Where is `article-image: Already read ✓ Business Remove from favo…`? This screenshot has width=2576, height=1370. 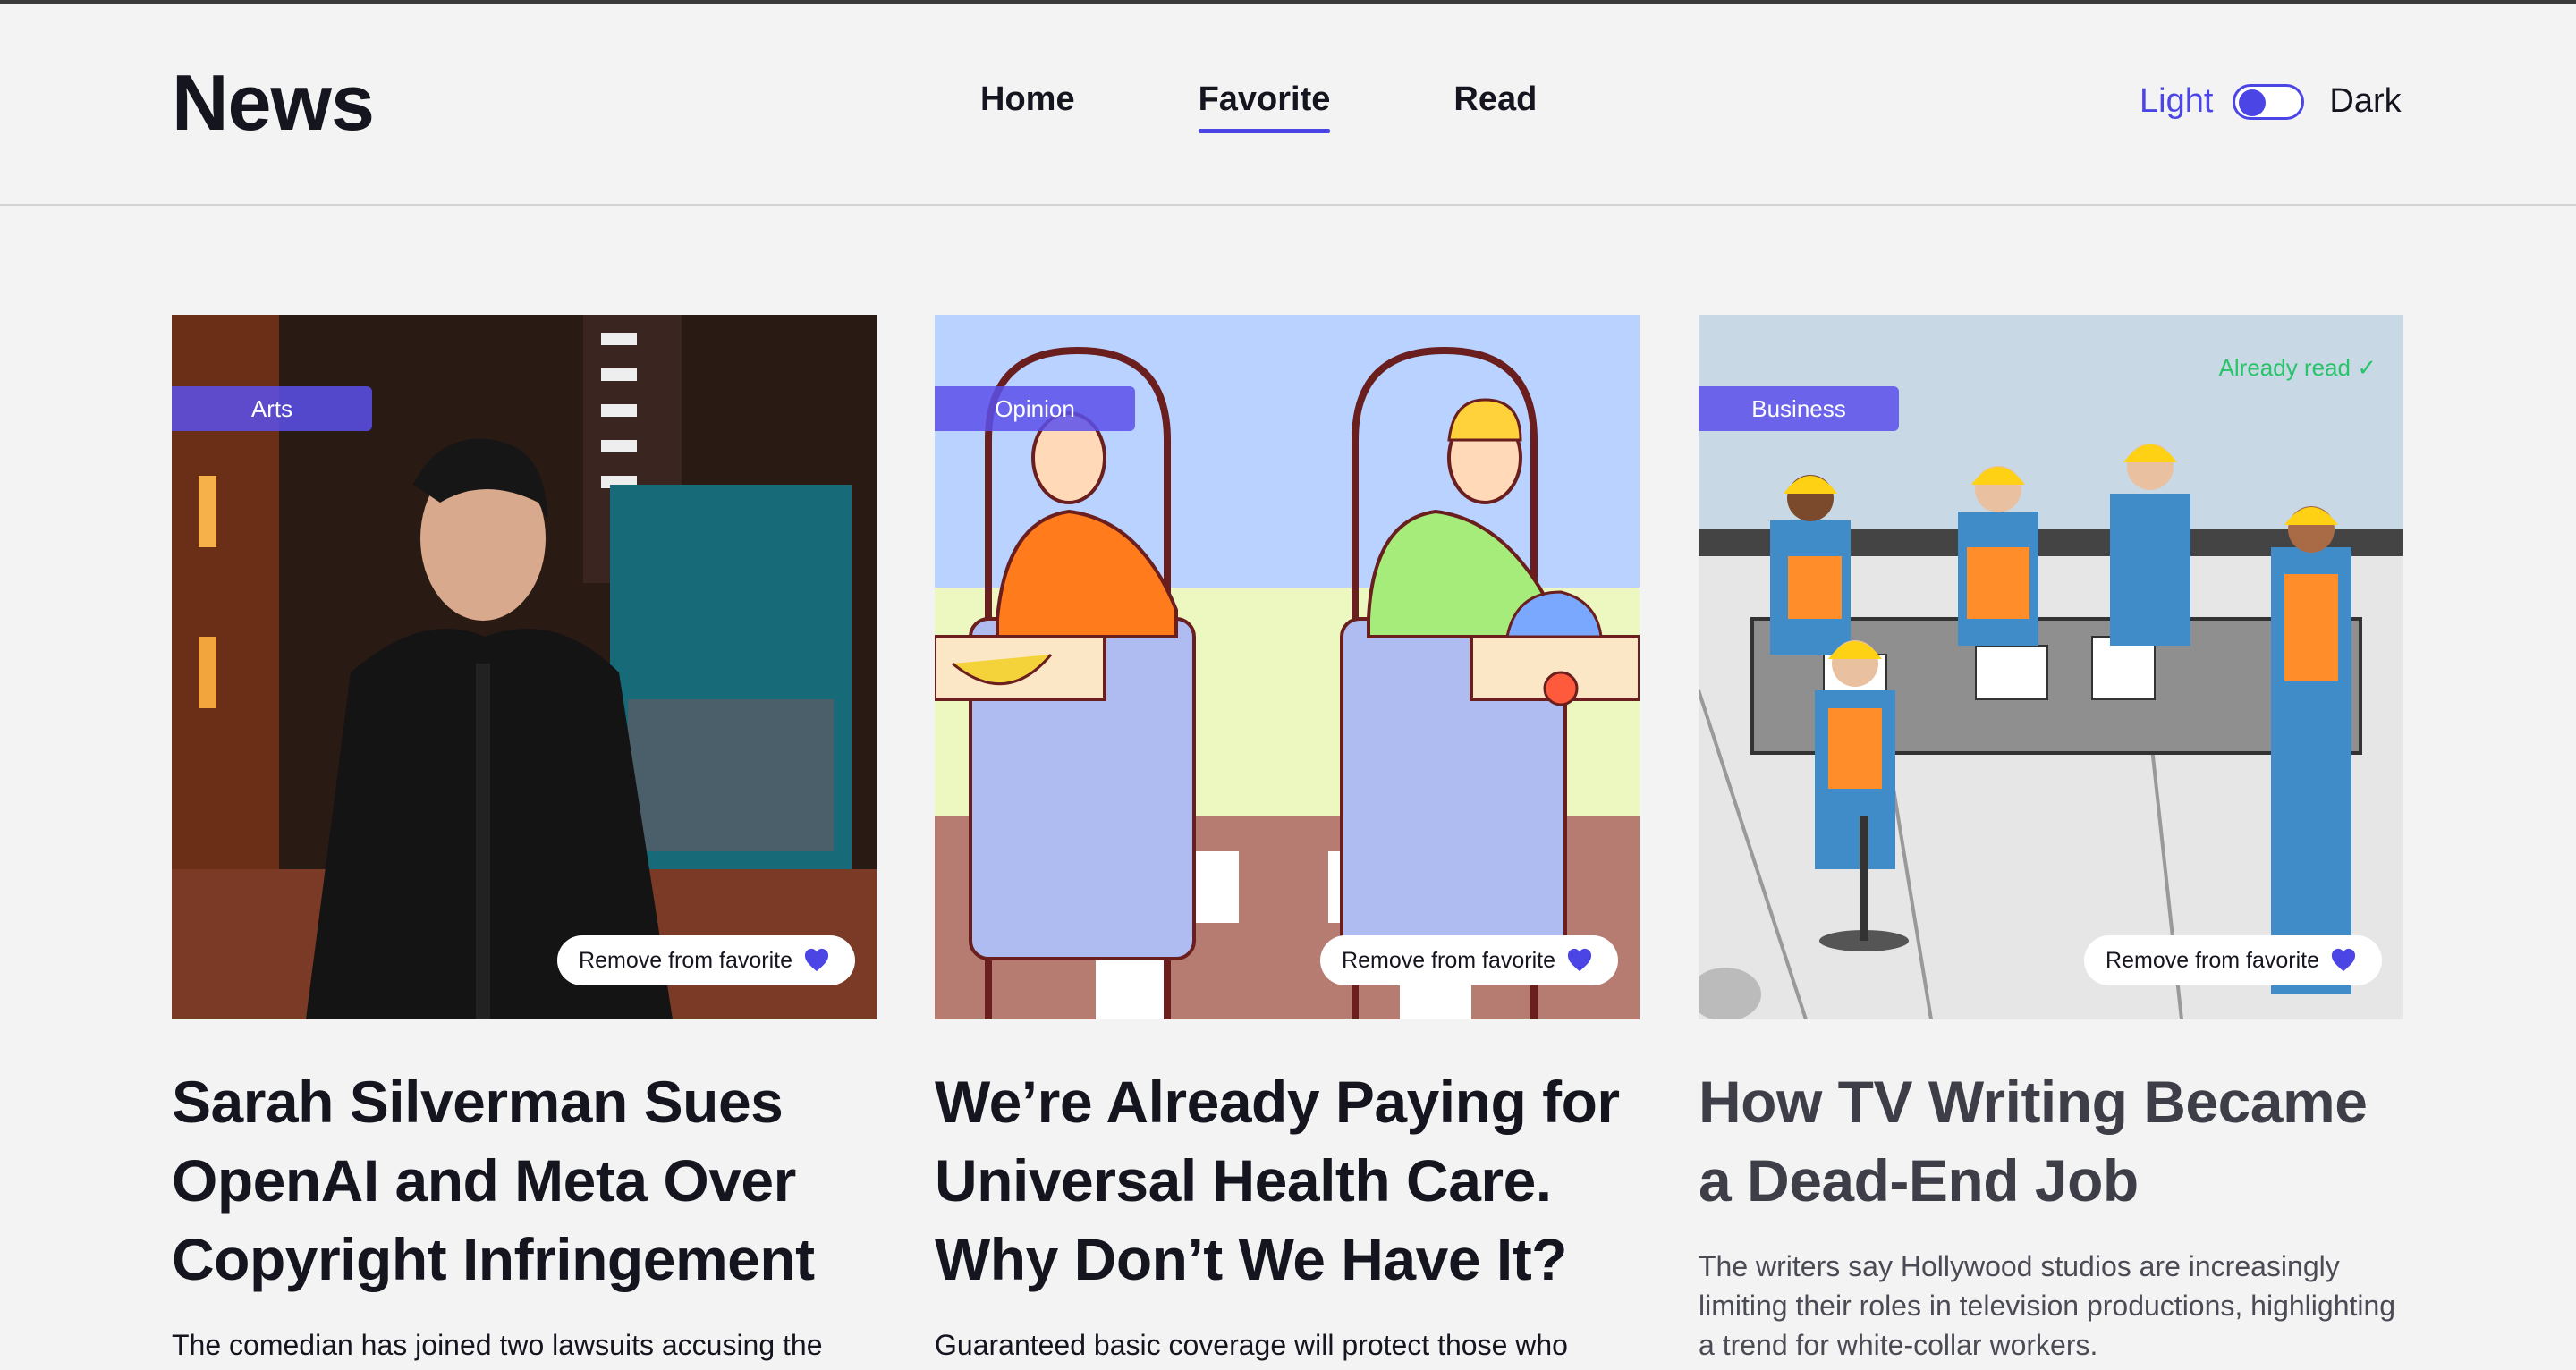 article-image: Already read ✓ Business Remove from favo… is located at coordinates (2051, 667).